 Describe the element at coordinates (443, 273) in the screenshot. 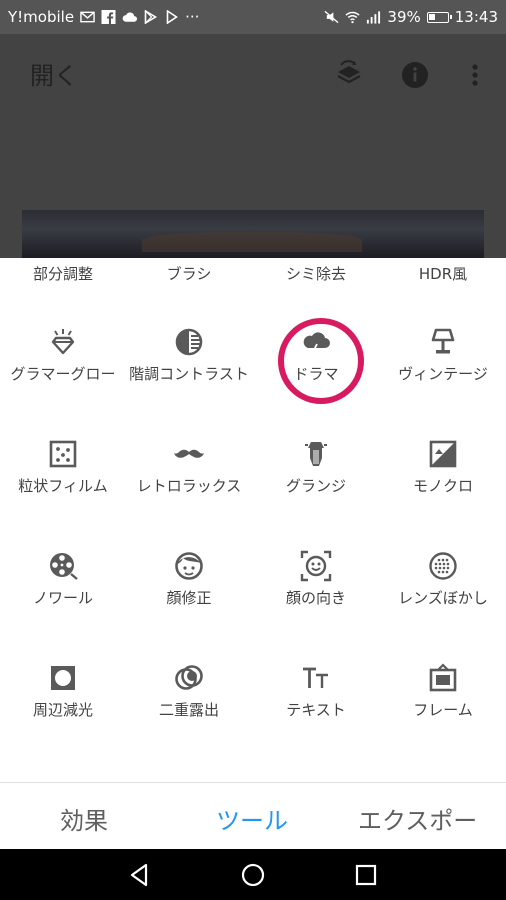

I see `tool-hdr: HDR風` at that location.